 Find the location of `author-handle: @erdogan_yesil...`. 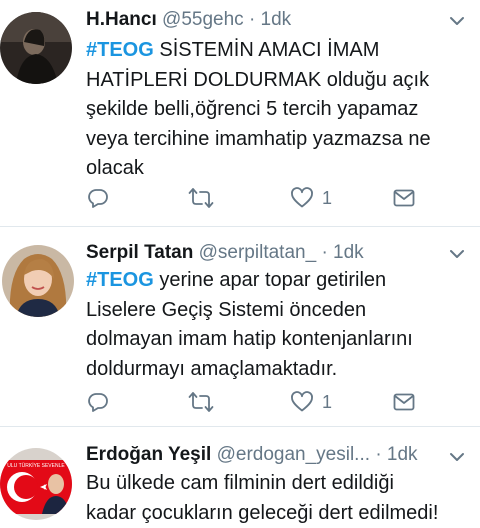

author-handle: @erdogan_yesil... is located at coordinates (293, 454).